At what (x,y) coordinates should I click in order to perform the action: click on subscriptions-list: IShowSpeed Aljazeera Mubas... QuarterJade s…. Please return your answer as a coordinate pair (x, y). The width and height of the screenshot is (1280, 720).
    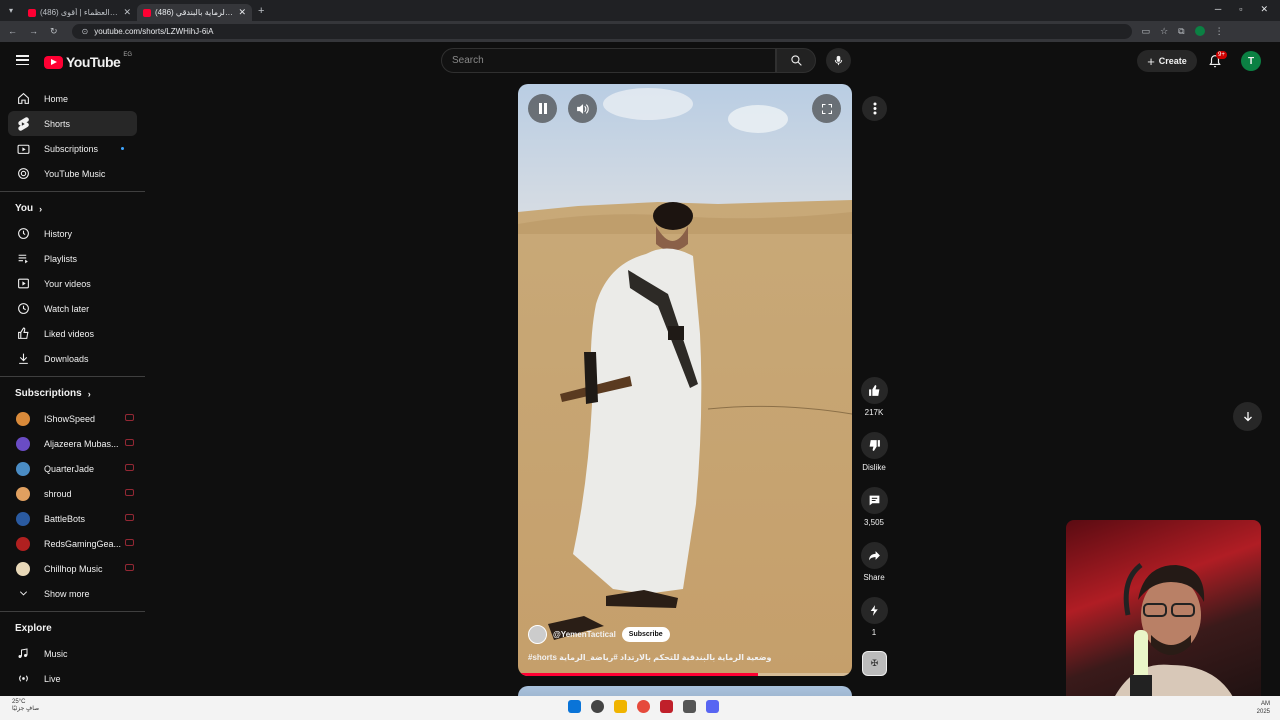
    Looking at the image, I should click on (72, 493).